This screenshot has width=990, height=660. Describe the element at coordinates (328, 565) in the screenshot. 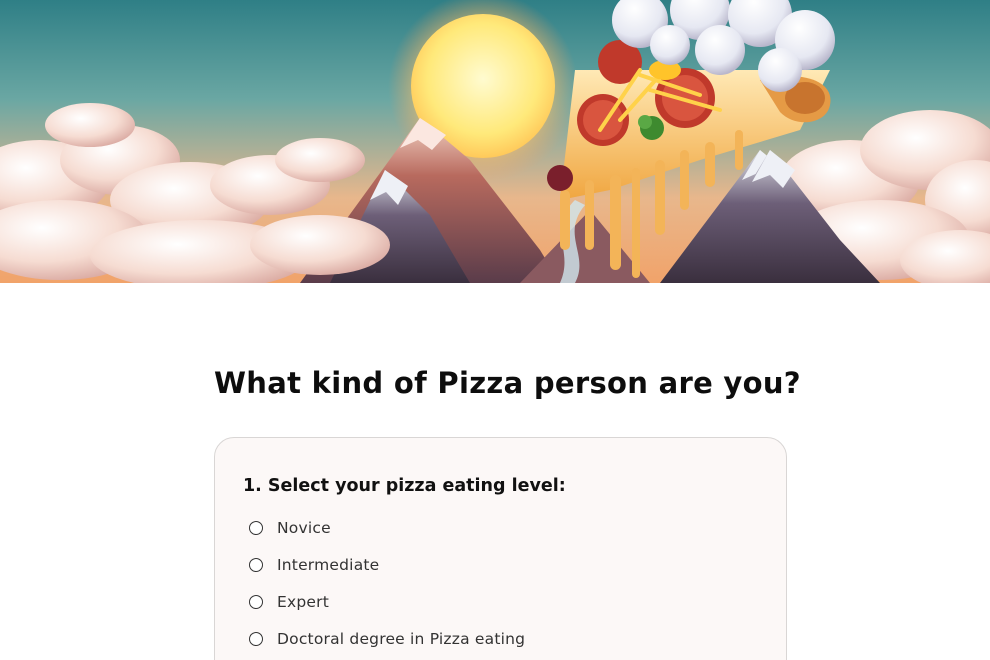

I see `option-label: Intermediate` at that location.